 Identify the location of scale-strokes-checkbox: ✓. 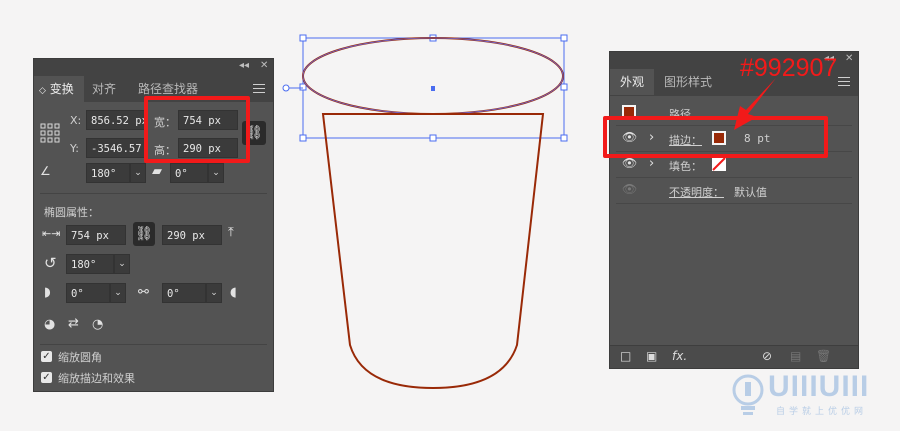
(46, 377).